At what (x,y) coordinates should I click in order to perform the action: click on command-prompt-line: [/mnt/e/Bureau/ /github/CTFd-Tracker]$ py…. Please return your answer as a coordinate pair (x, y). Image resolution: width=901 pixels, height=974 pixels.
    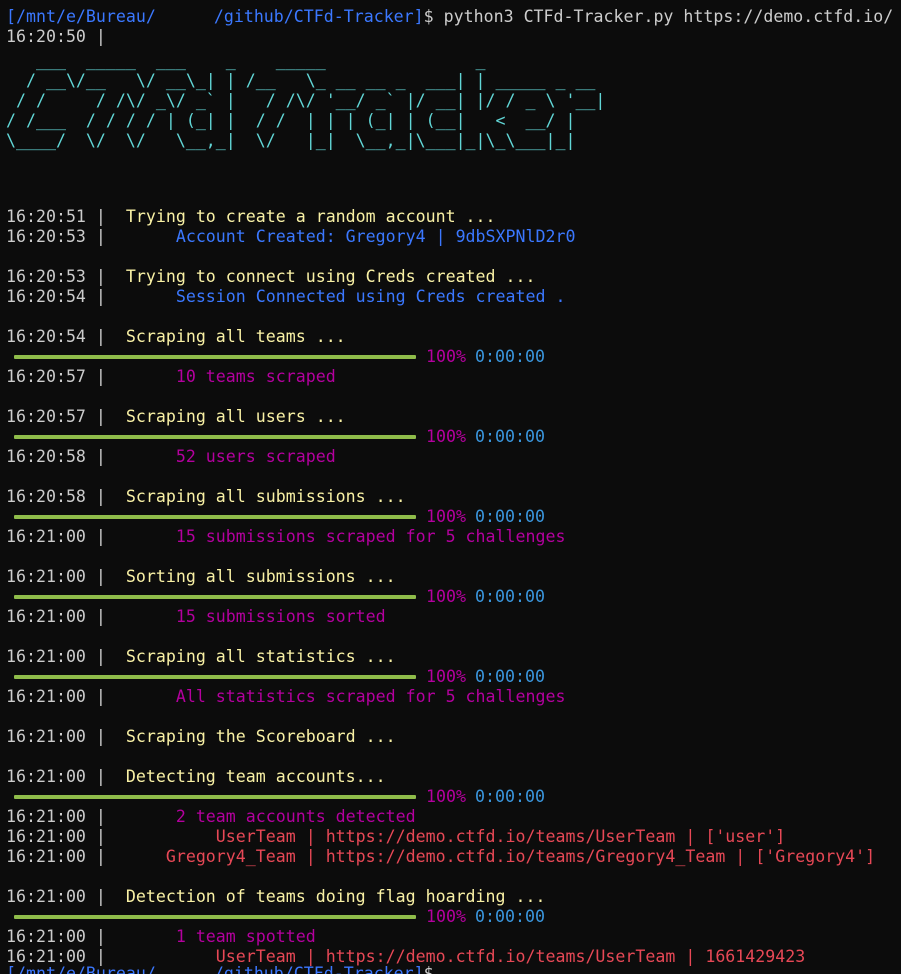
    Looking at the image, I should click on (449, 17).